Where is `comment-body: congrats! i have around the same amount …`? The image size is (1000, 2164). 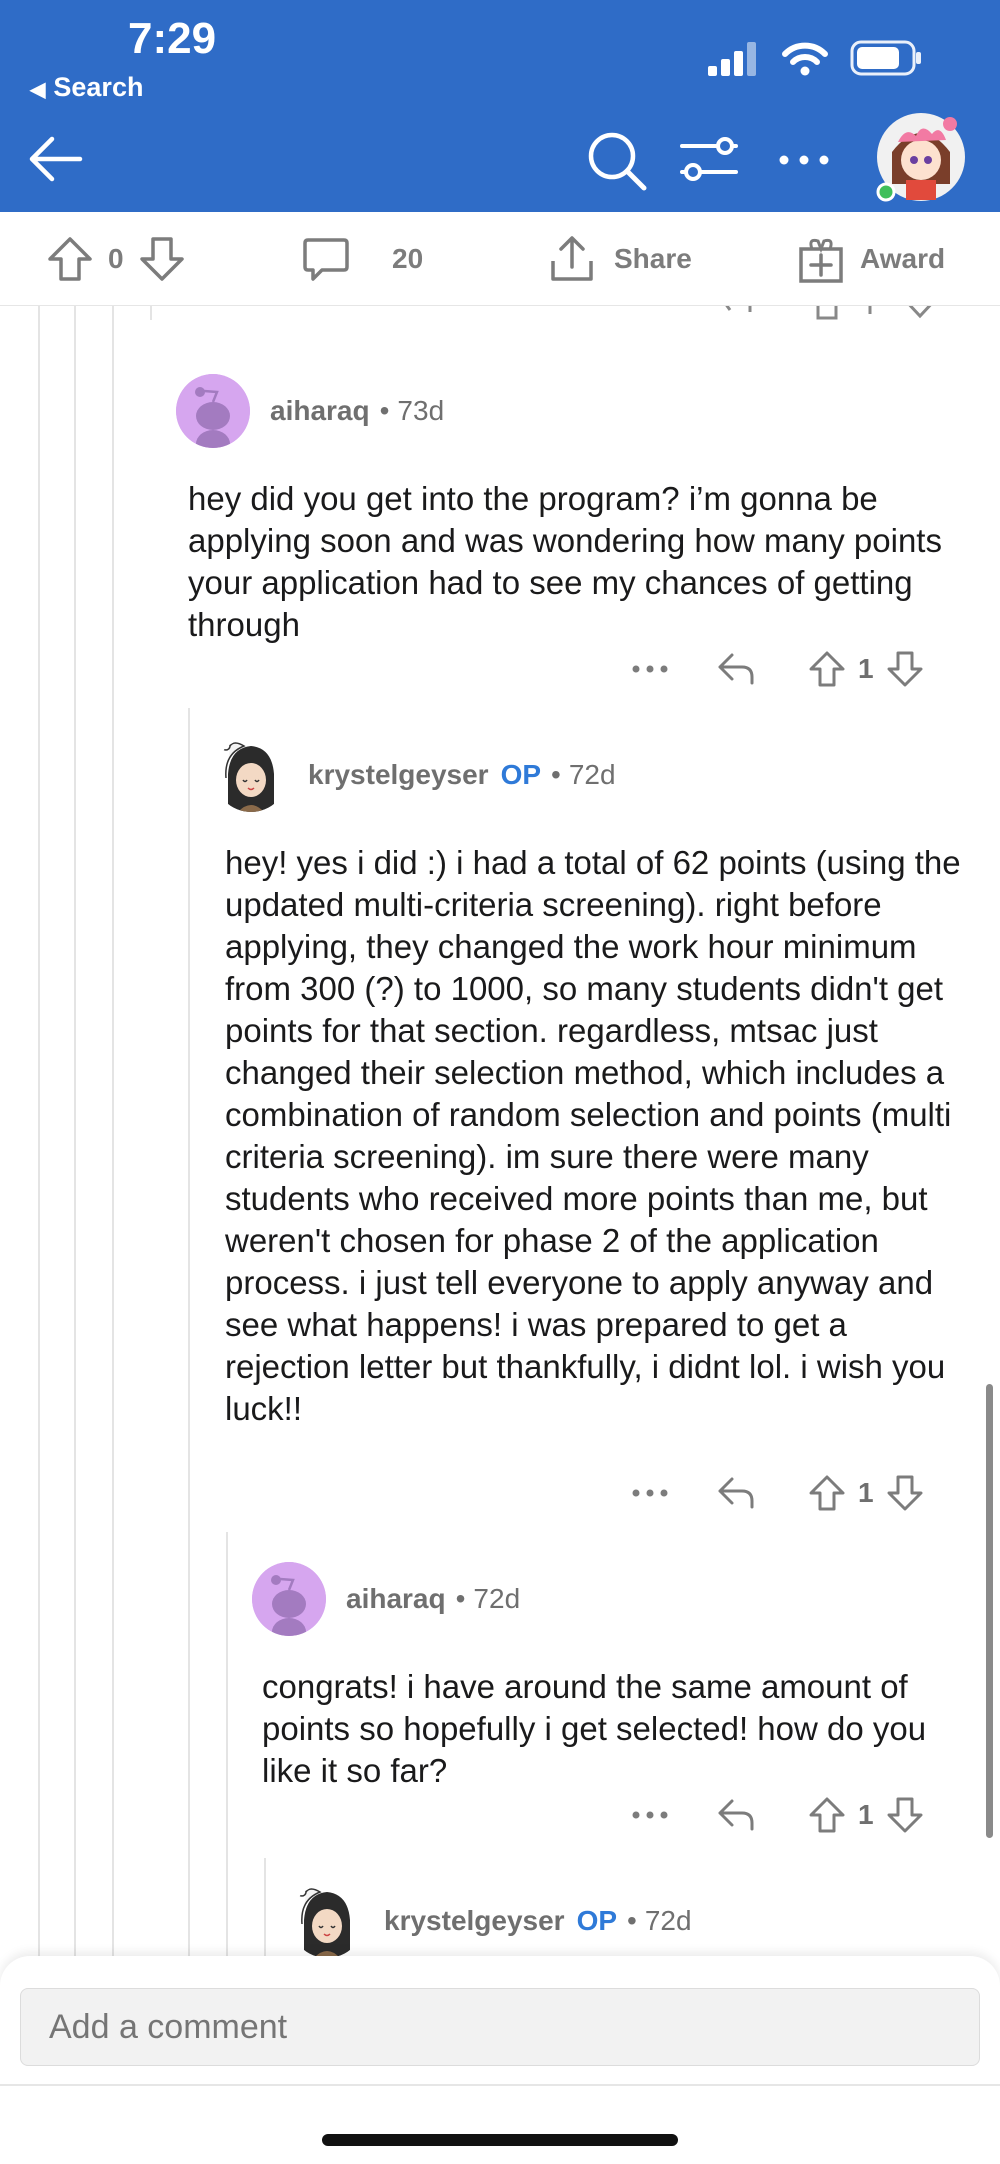
comment-body: congrats! i have around the same amount … is located at coordinates (594, 1728).